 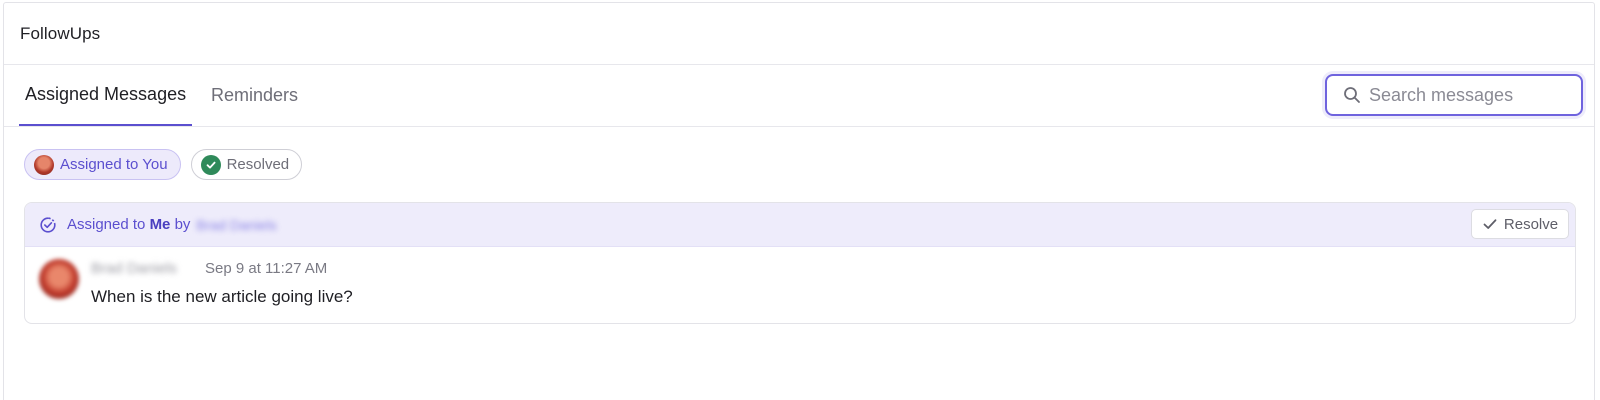 What do you see at coordinates (236, 225) in the screenshot?
I see `assigner-name: Brad Daniels` at bounding box center [236, 225].